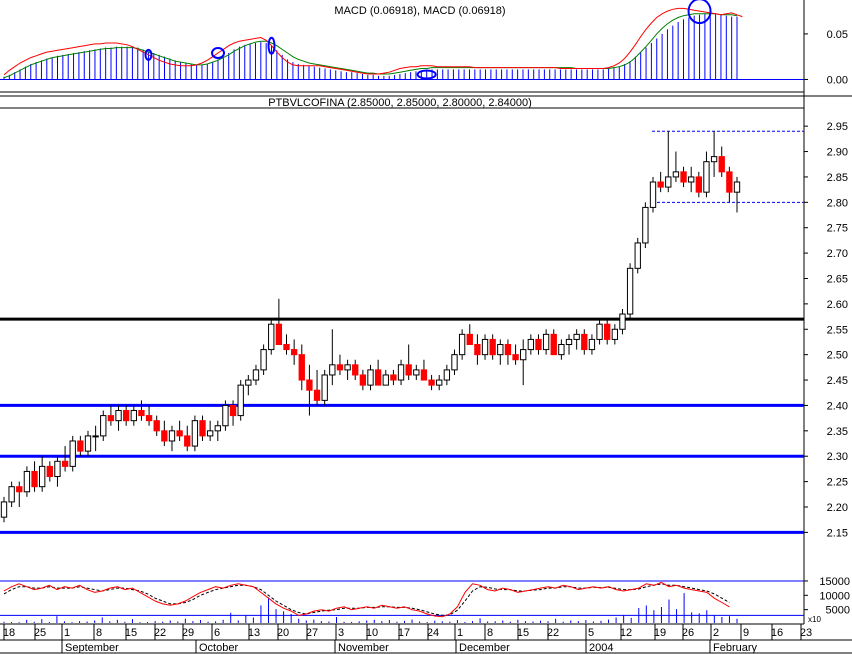 Image resolution: width=852 pixels, height=654 pixels. Describe the element at coordinates (837, 80) in the screenshot. I see `macd-y-tick-label: 0.00` at that location.